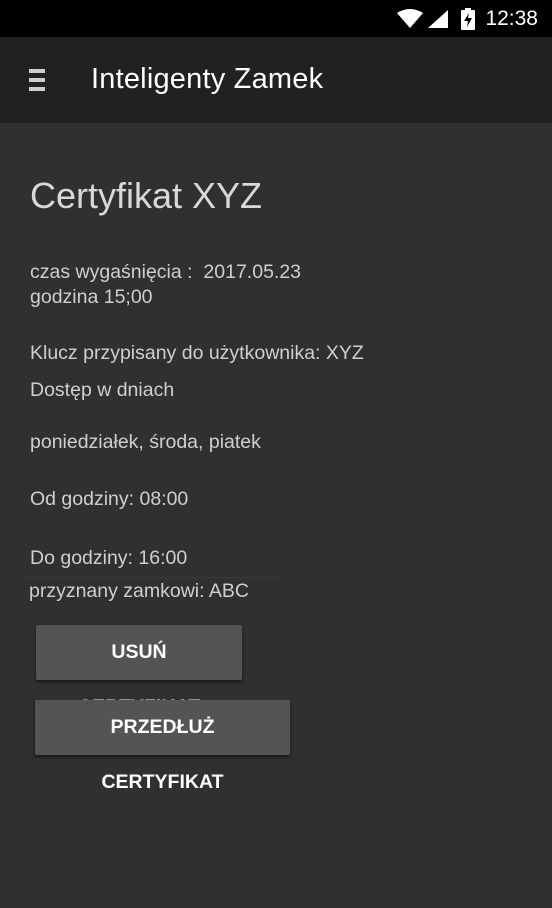  What do you see at coordinates (207, 79) in the screenshot?
I see `app-title: Inteligenty Zamek` at bounding box center [207, 79].